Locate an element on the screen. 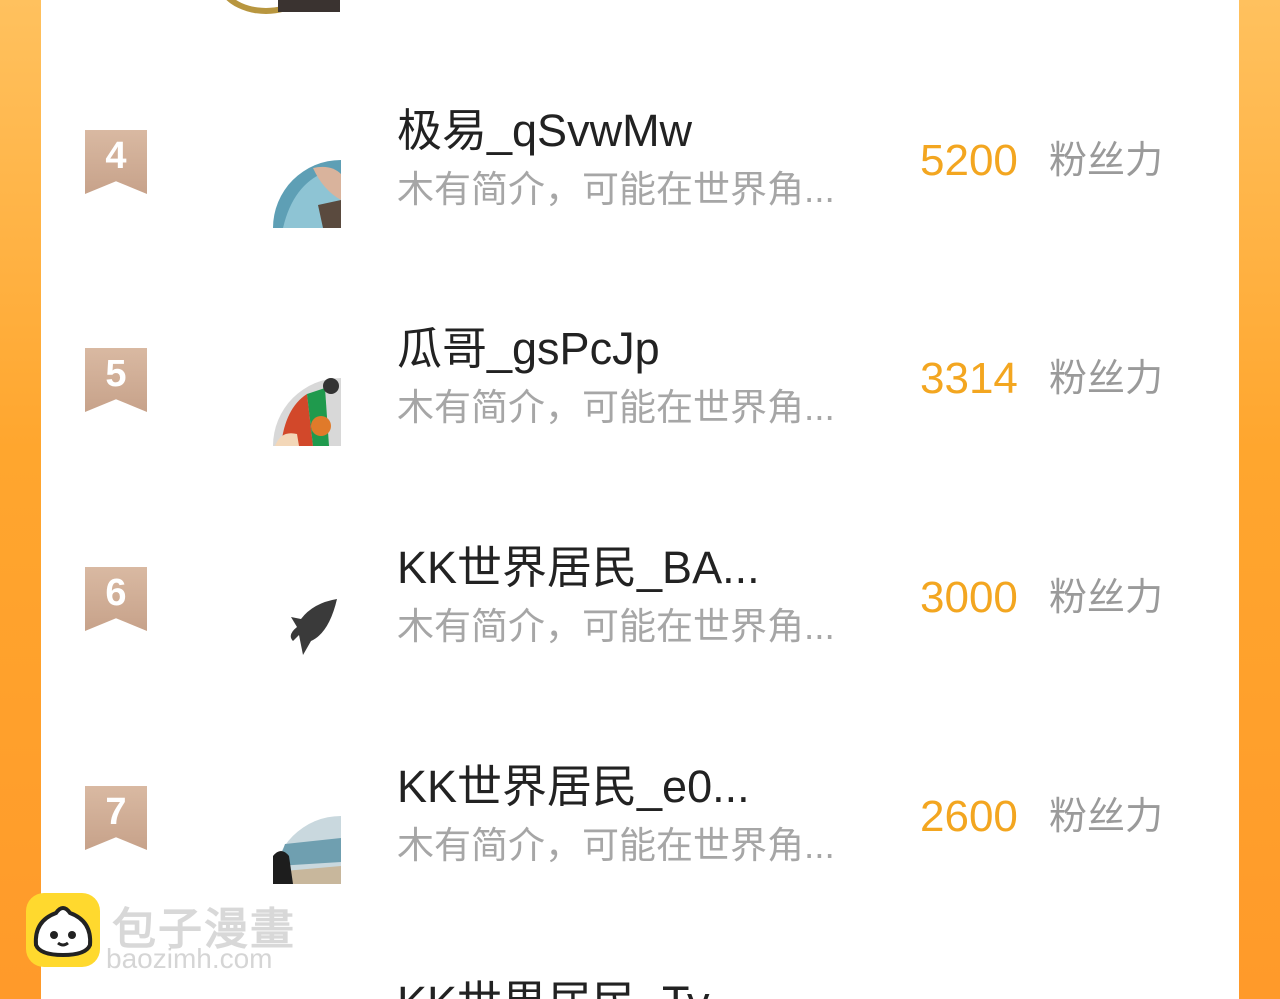  bun-mascot-icon is located at coordinates (63, 930).